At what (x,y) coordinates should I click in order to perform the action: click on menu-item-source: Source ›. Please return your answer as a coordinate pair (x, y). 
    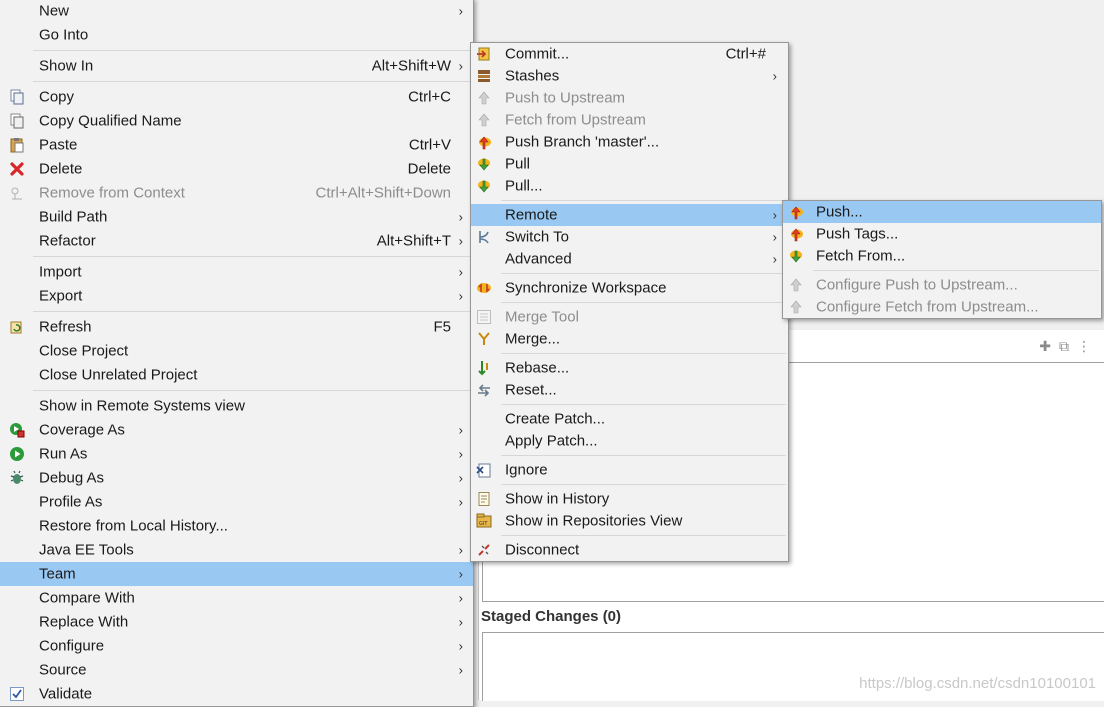
    Looking at the image, I should click on (236, 670).